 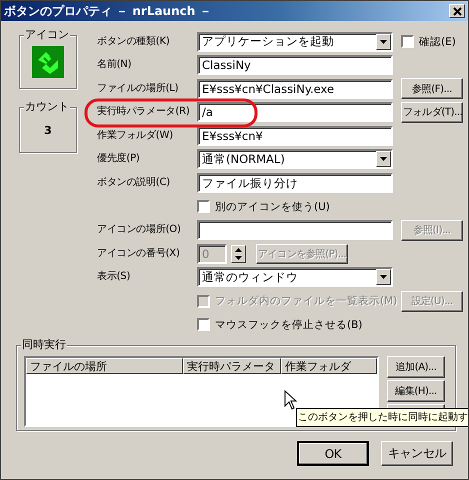 What do you see at coordinates (306, 301) in the screenshot?
I see `checkbox-label: フォルダ内のファイルを一覧表示(M)` at bounding box center [306, 301].